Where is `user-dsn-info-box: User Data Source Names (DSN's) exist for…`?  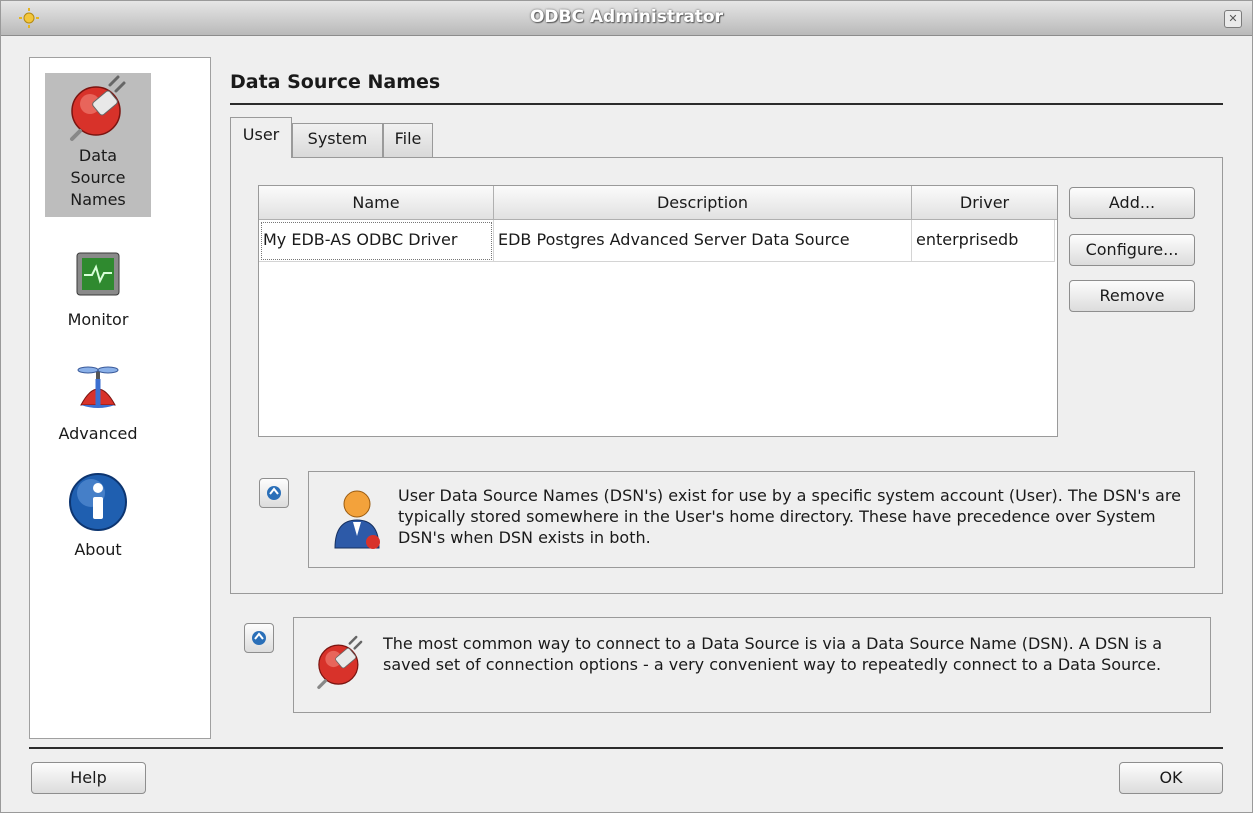
user-dsn-info-box: User Data Source Names (DSN's) exist for… is located at coordinates (751, 519).